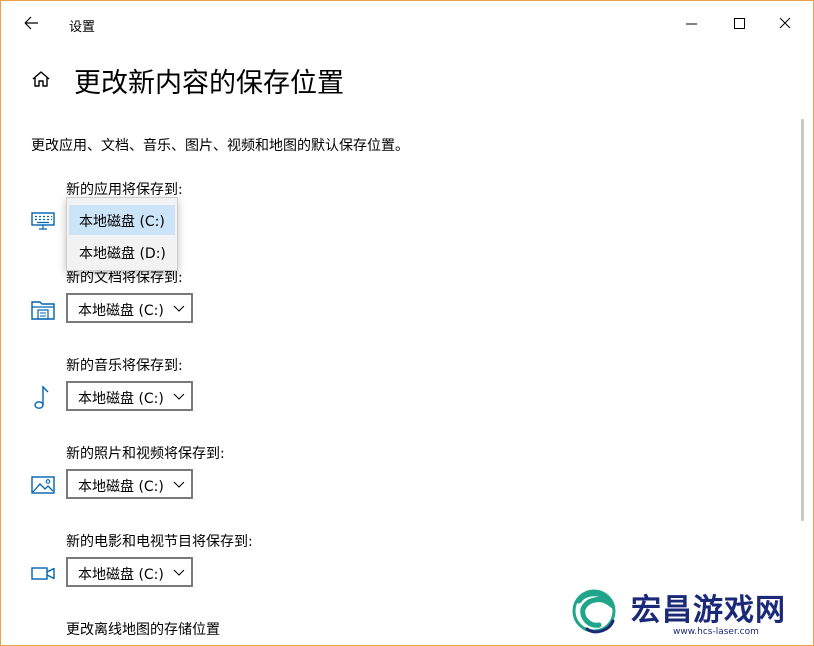  I want to click on apps-save-label: 新的应用将保存到:, so click(124, 190).